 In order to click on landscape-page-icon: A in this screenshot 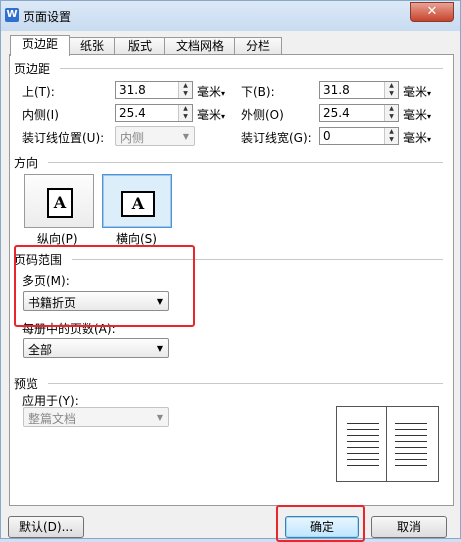, I will do `click(138, 204)`.